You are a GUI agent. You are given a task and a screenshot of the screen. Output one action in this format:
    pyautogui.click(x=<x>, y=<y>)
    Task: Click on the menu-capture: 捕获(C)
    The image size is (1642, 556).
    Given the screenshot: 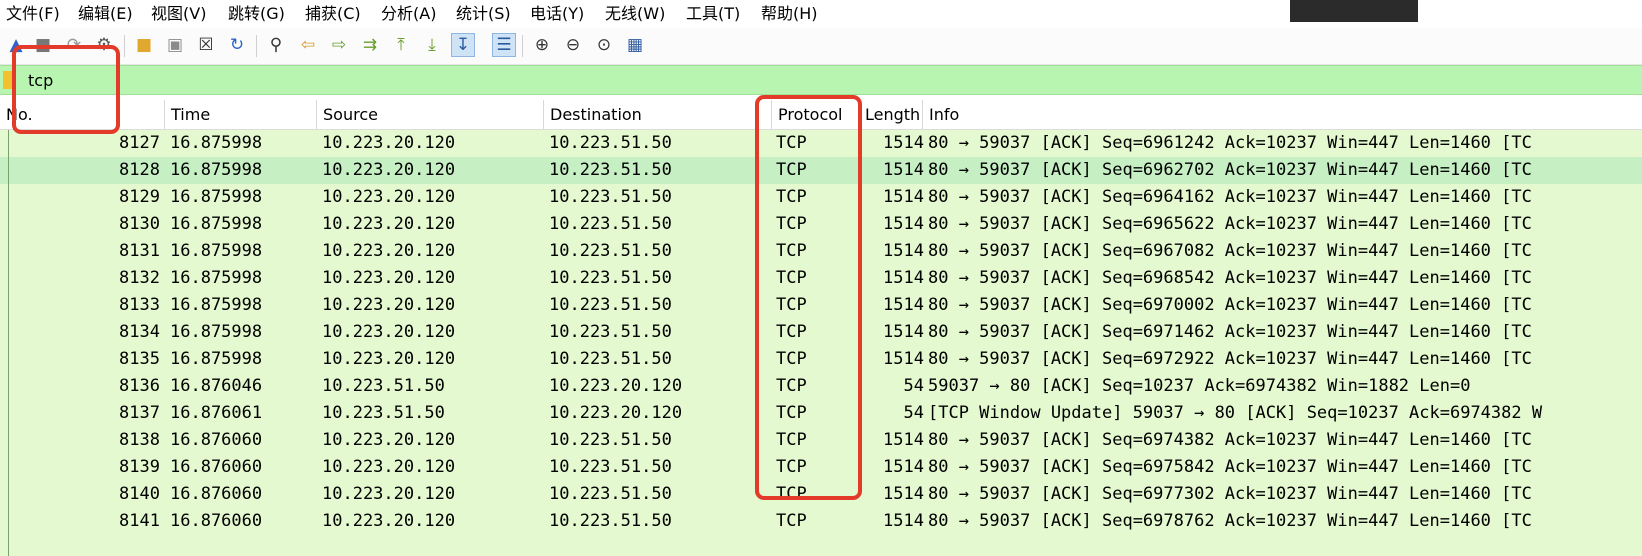 What is the action you would take?
    pyautogui.click(x=333, y=14)
    